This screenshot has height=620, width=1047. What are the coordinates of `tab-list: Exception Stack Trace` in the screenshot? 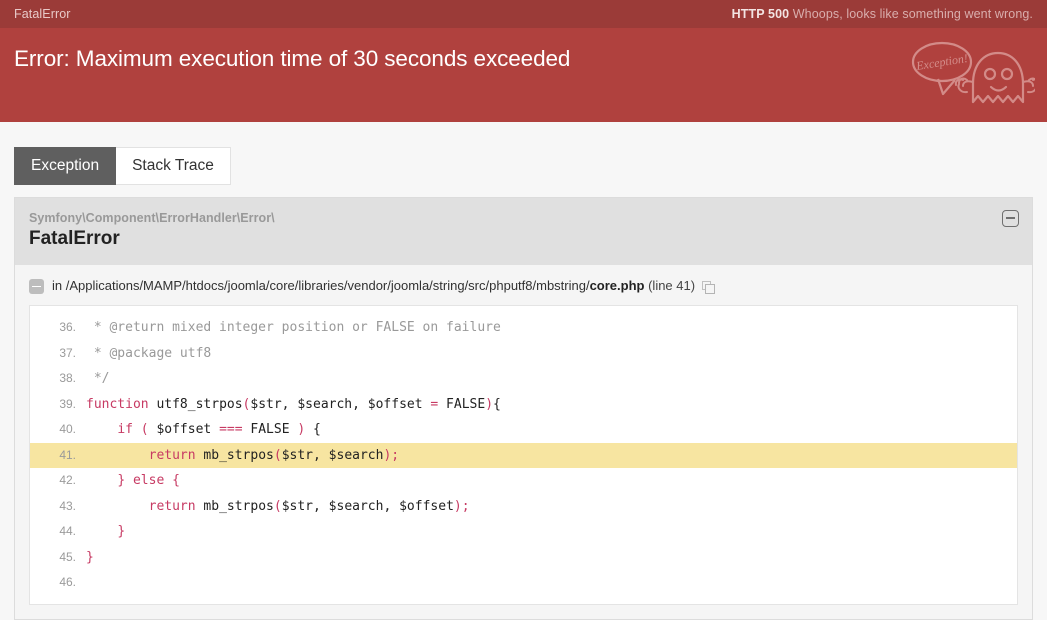 It's located at (523, 166).